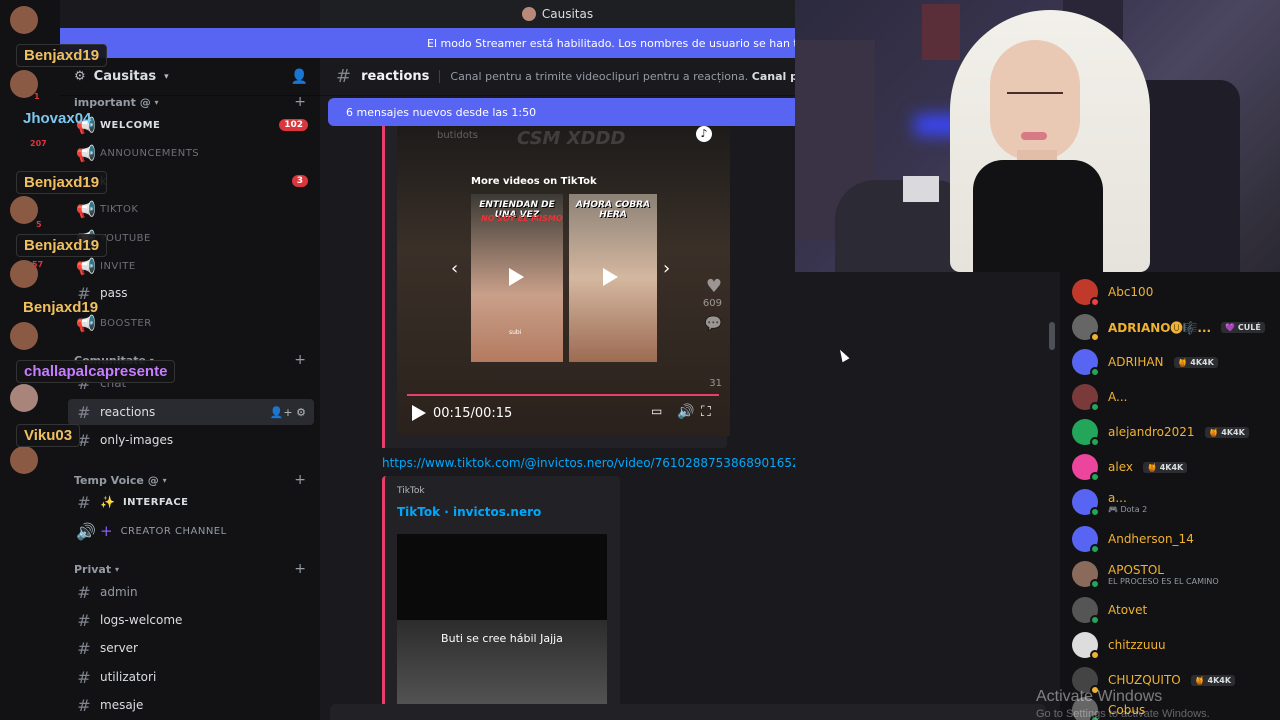  Describe the element at coordinates (1034, 136) in the screenshot. I see `webcam-lips` at that location.